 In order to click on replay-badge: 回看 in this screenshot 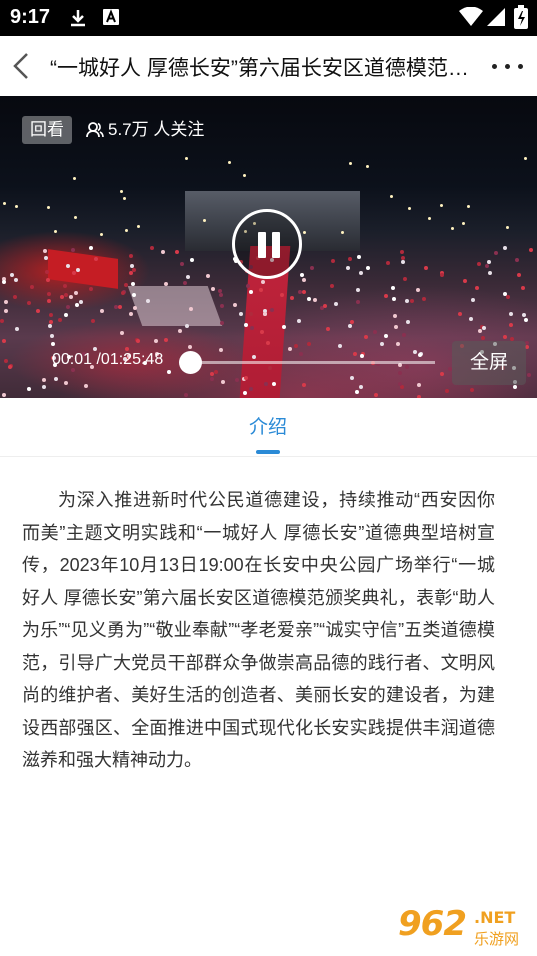, I will do `click(47, 130)`.